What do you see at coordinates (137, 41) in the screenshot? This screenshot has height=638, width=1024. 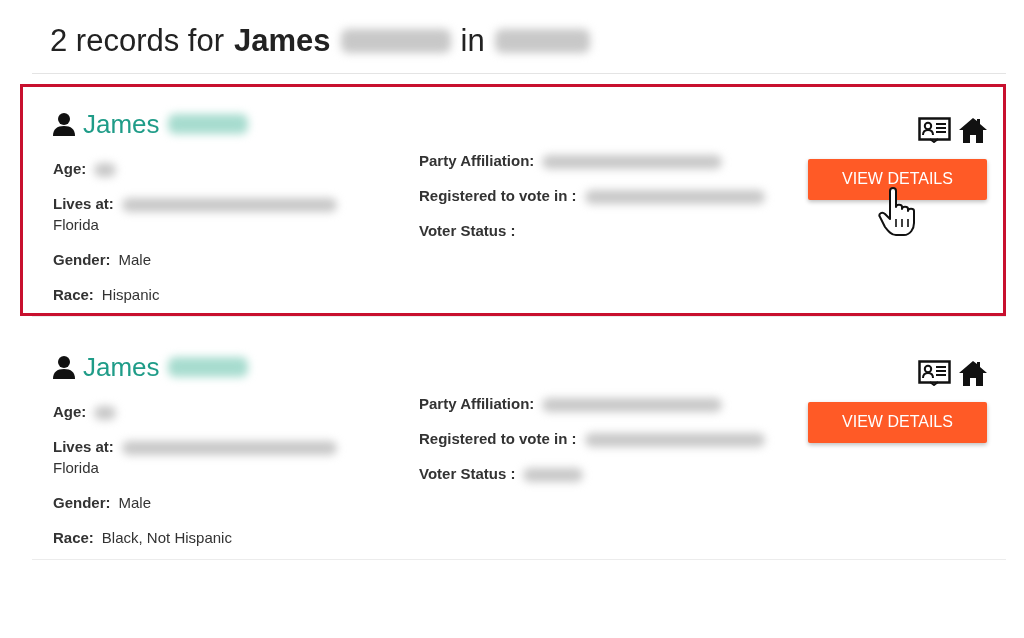 I see `heading-text: 2 records for` at bounding box center [137, 41].